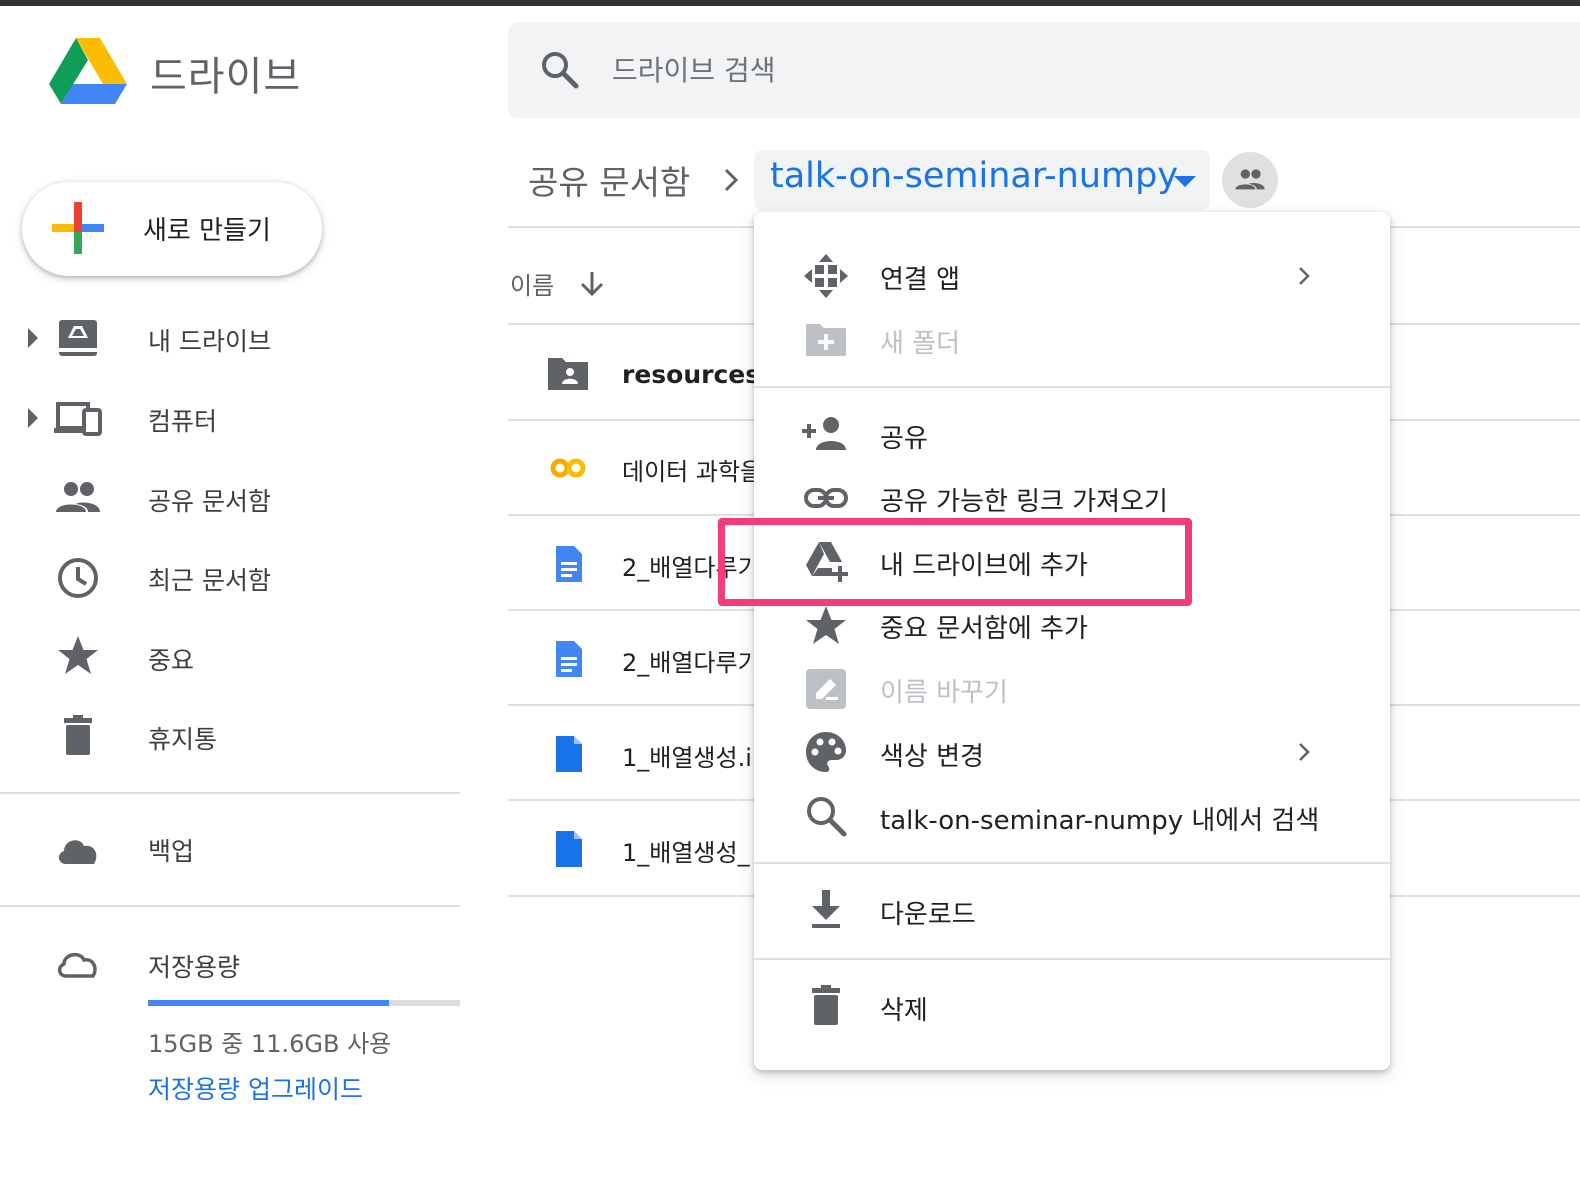 The image size is (1580, 1192). What do you see at coordinates (209, 341) in the screenshot?
I see `sidebar-item-label: 내 드라이브` at bounding box center [209, 341].